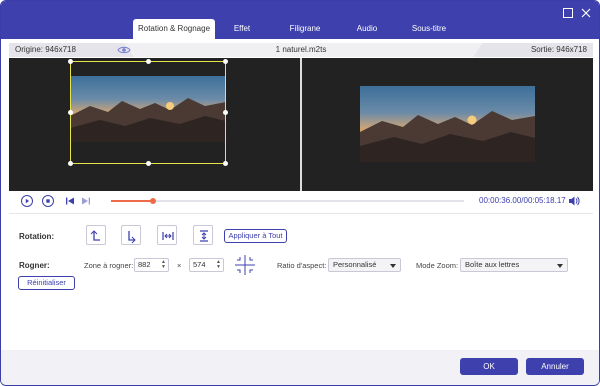  I want to click on total-time: /00:05:18.17, so click(543, 200).